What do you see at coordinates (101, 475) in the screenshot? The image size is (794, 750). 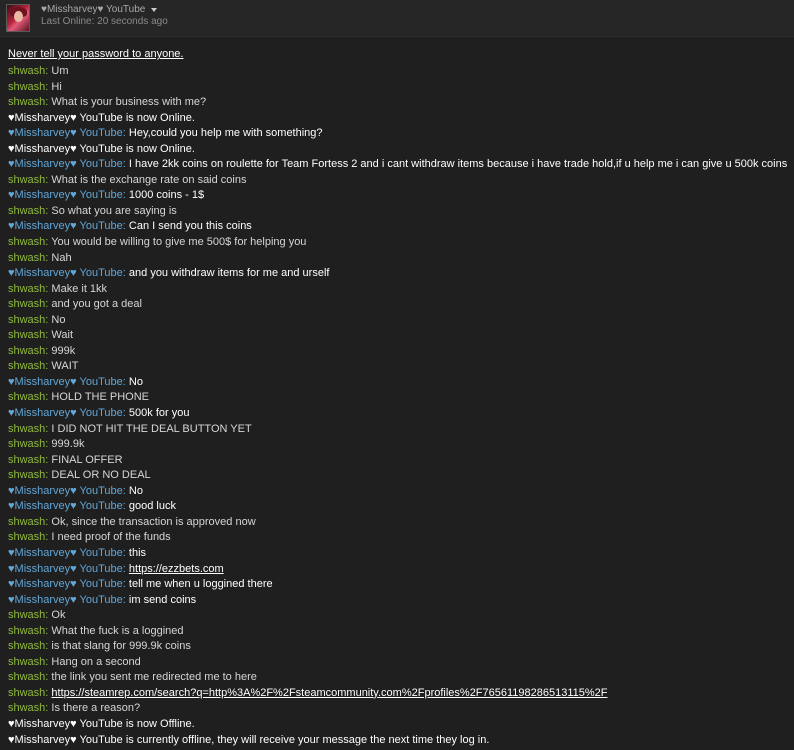 I see `message-text: DEAL OR NO DEAL` at bounding box center [101, 475].